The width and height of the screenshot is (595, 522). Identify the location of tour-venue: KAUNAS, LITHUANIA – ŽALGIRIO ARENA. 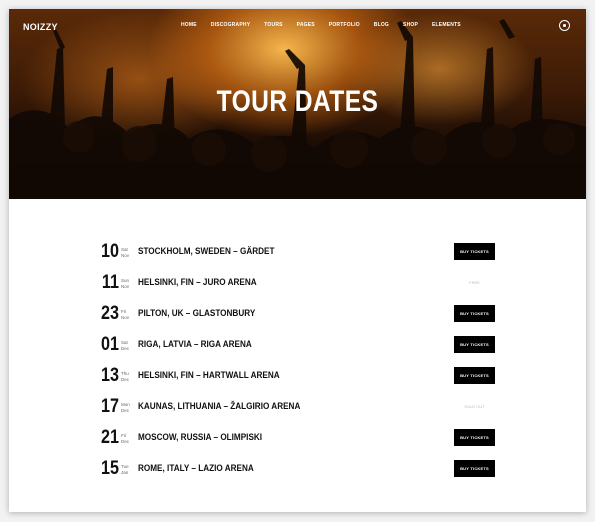
(219, 406).